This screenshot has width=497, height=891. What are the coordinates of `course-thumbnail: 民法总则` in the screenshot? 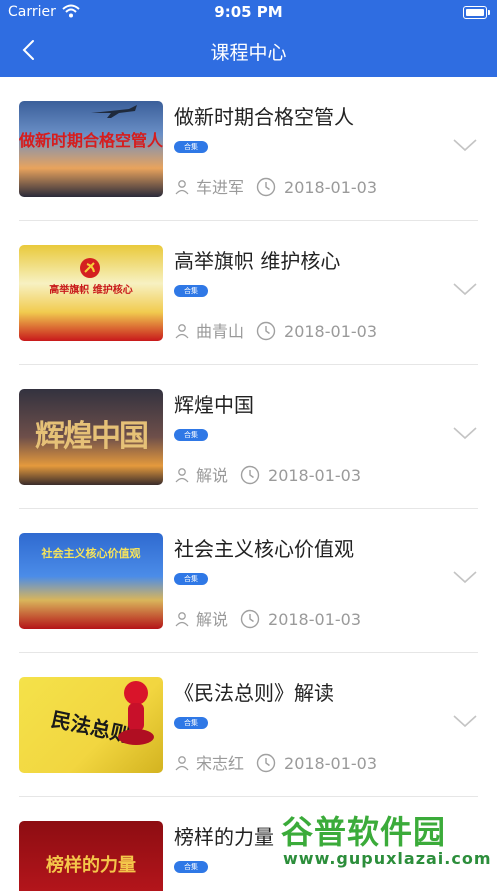 It's located at (91, 725).